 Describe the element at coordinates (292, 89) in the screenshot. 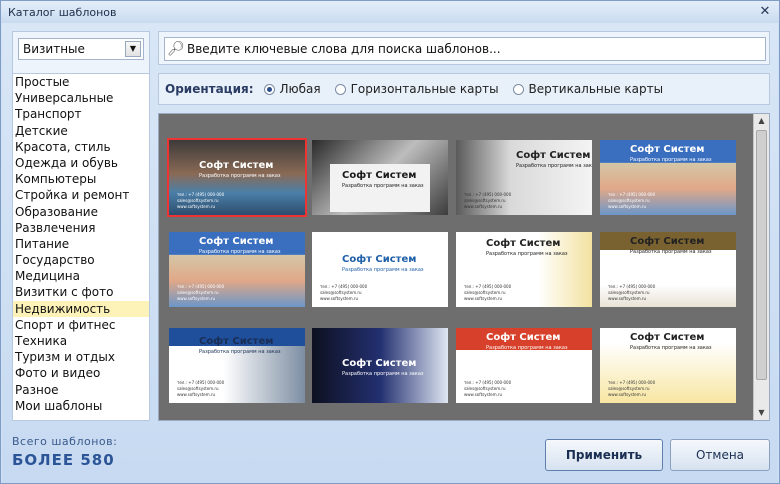

I see `orientation-option: Любая` at that location.